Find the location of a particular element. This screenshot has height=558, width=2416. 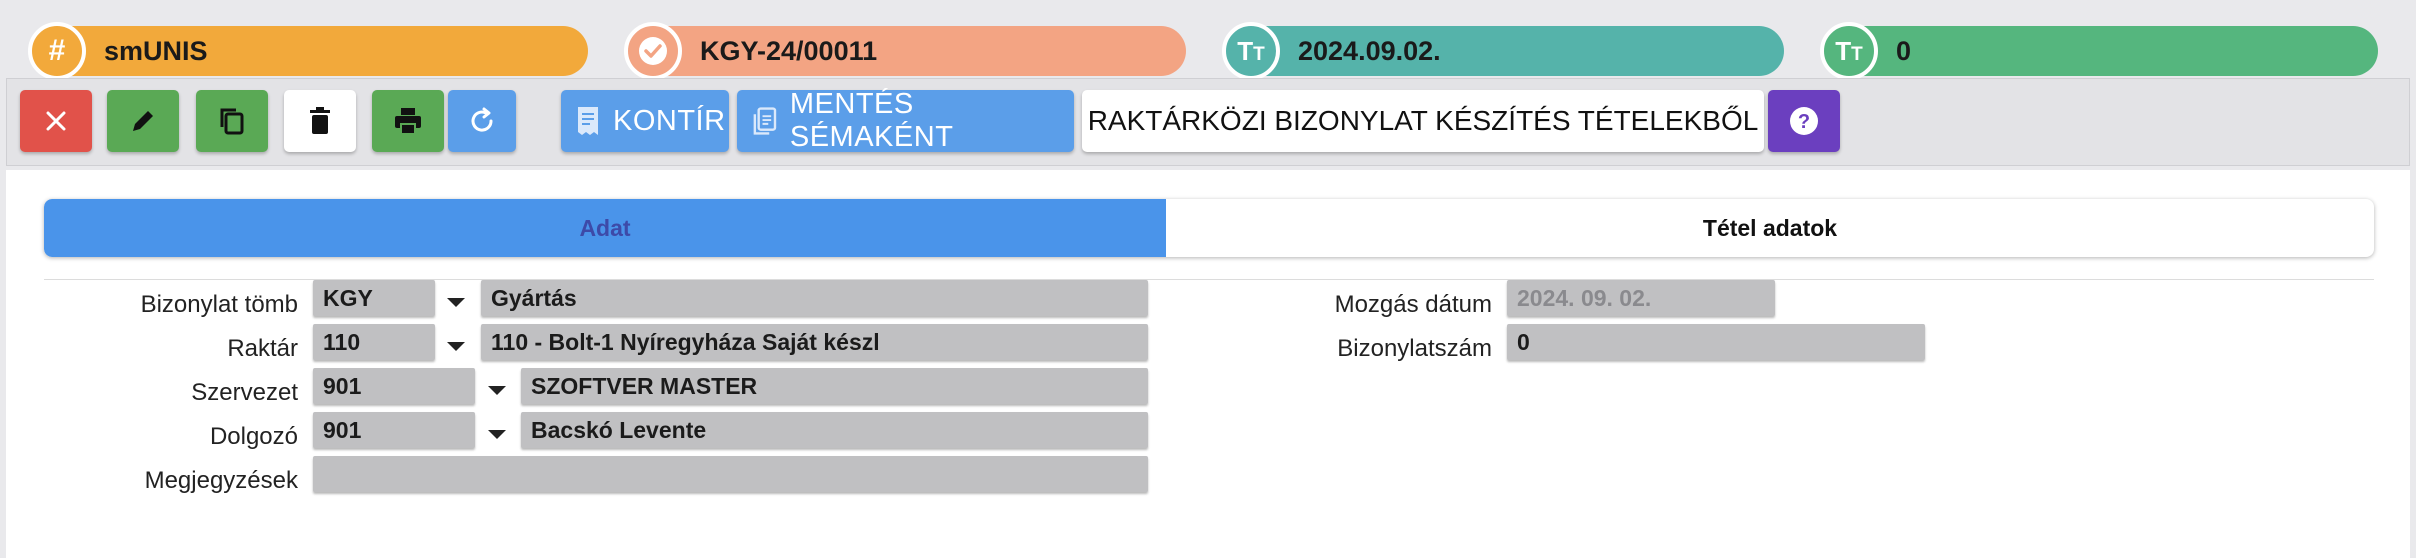

trash-icon is located at coordinates (320, 120).